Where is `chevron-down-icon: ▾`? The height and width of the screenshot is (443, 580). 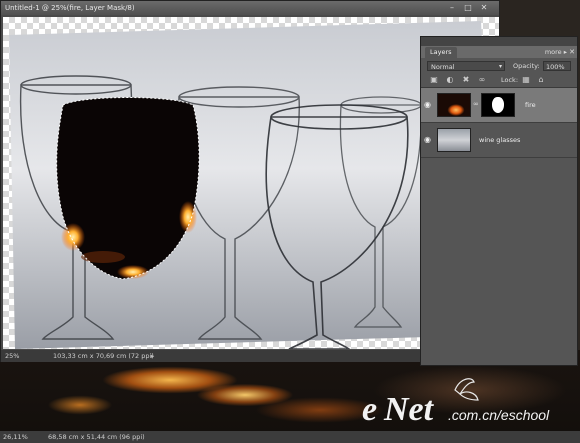 chevron-down-icon: ▾ is located at coordinates (500, 66).